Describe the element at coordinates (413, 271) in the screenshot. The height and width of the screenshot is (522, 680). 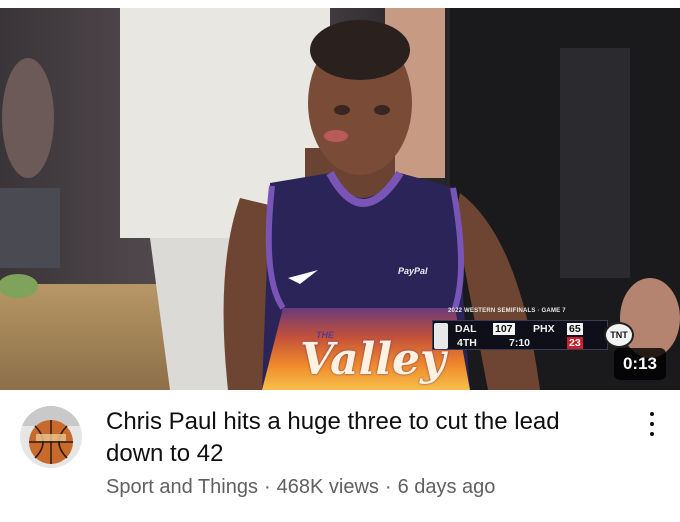
I see `jersey-sponsor: PayPal` at that location.